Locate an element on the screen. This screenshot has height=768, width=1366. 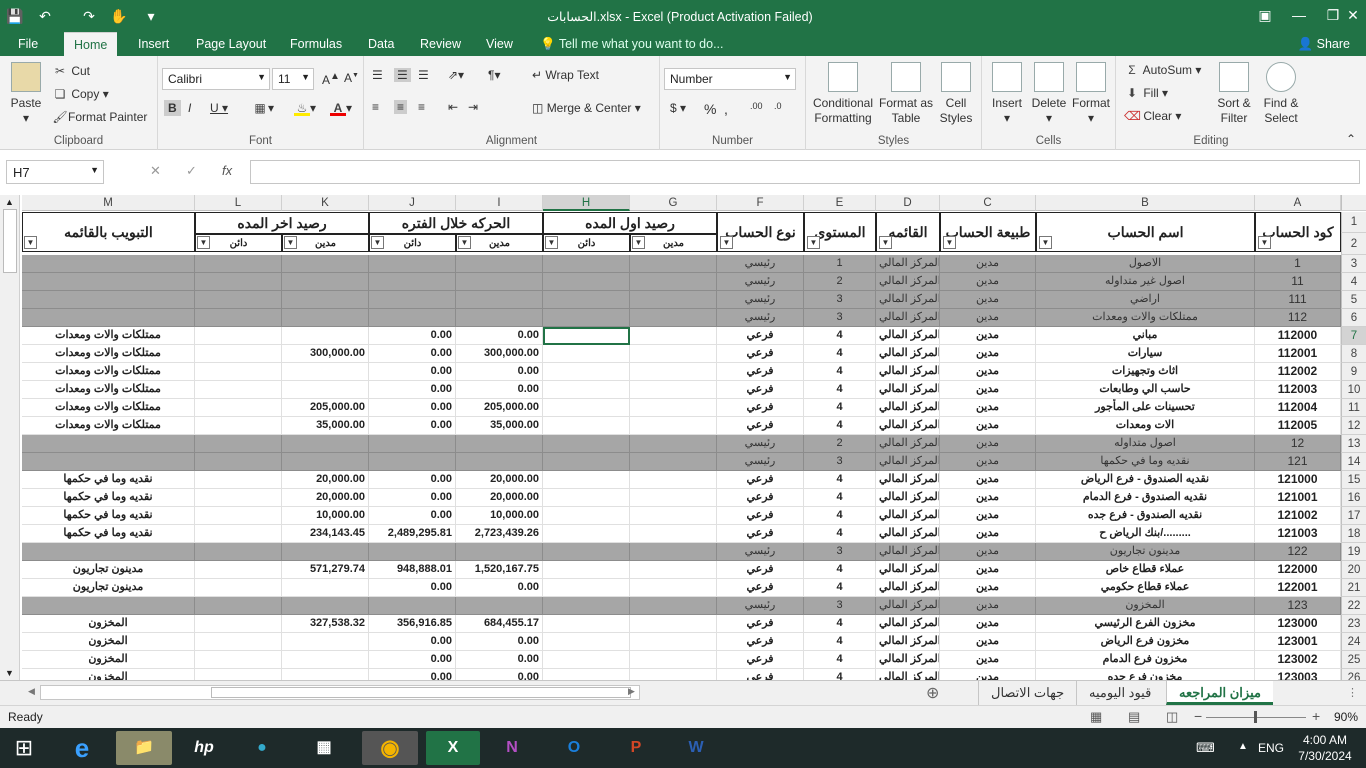
cell-a: 123002 is located at coordinates (1298, 660).